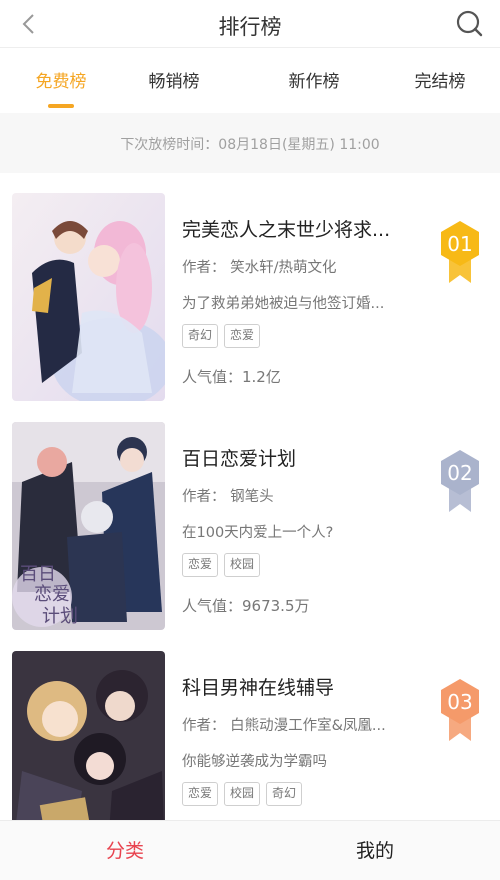 This screenshot has height=880, width=500. I want to click on tag-list: 恋爱 校园 奇幻, so click(242, 794).